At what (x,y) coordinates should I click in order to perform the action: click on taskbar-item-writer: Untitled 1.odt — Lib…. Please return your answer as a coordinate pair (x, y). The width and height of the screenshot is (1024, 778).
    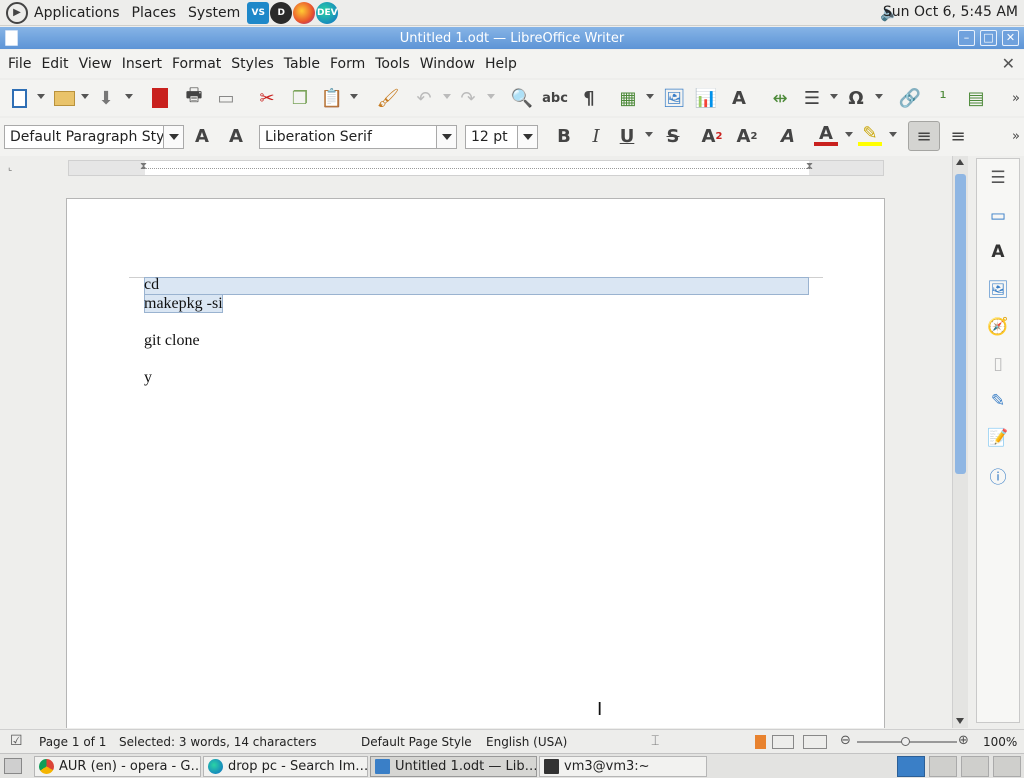
    Looking at the image, I should click on (453, 766).